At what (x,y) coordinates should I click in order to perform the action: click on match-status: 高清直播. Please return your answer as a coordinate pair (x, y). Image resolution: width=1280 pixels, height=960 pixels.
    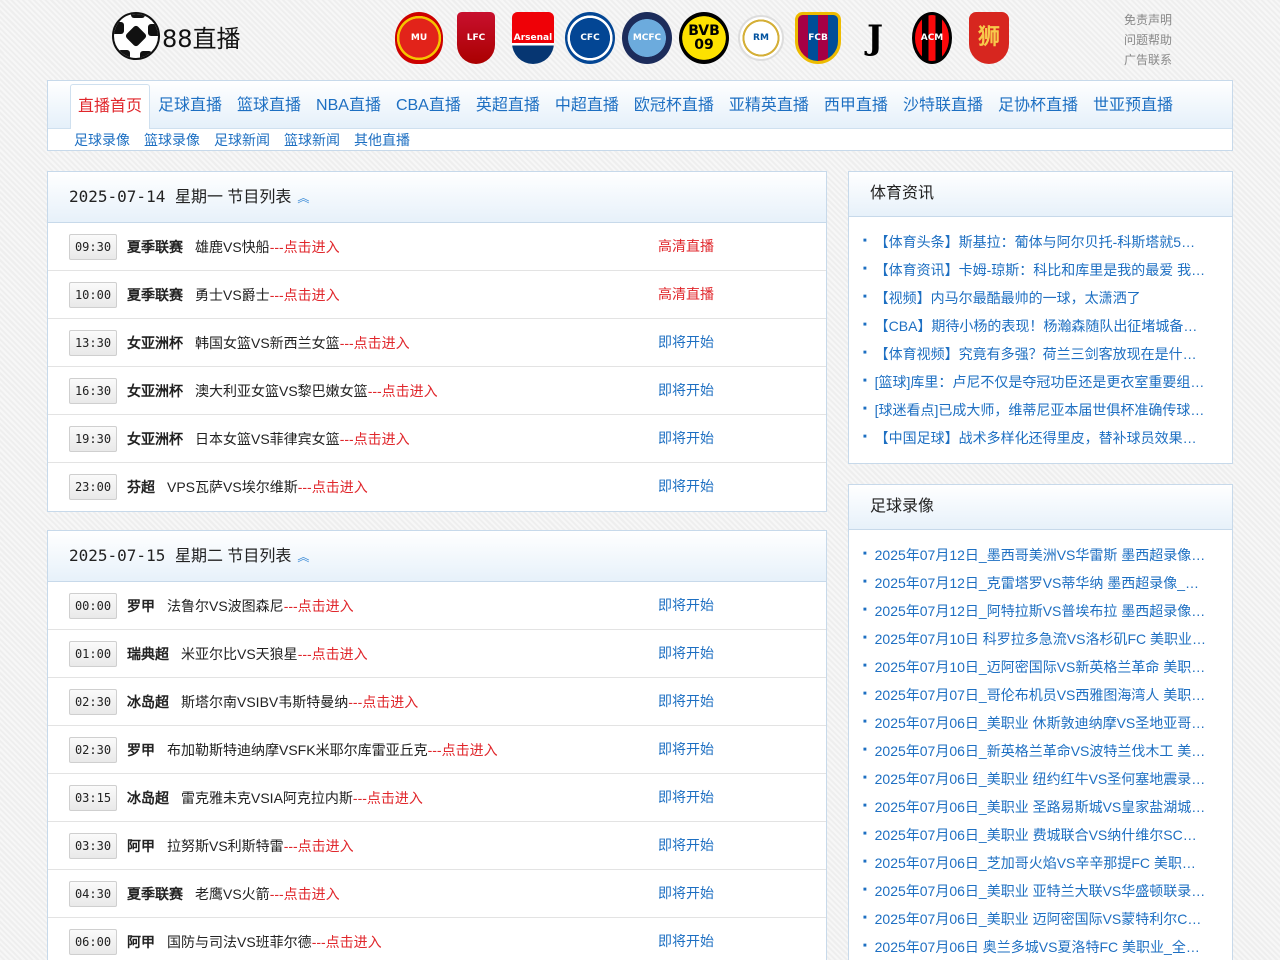
    Looking at the image, I should click on (686, 246).